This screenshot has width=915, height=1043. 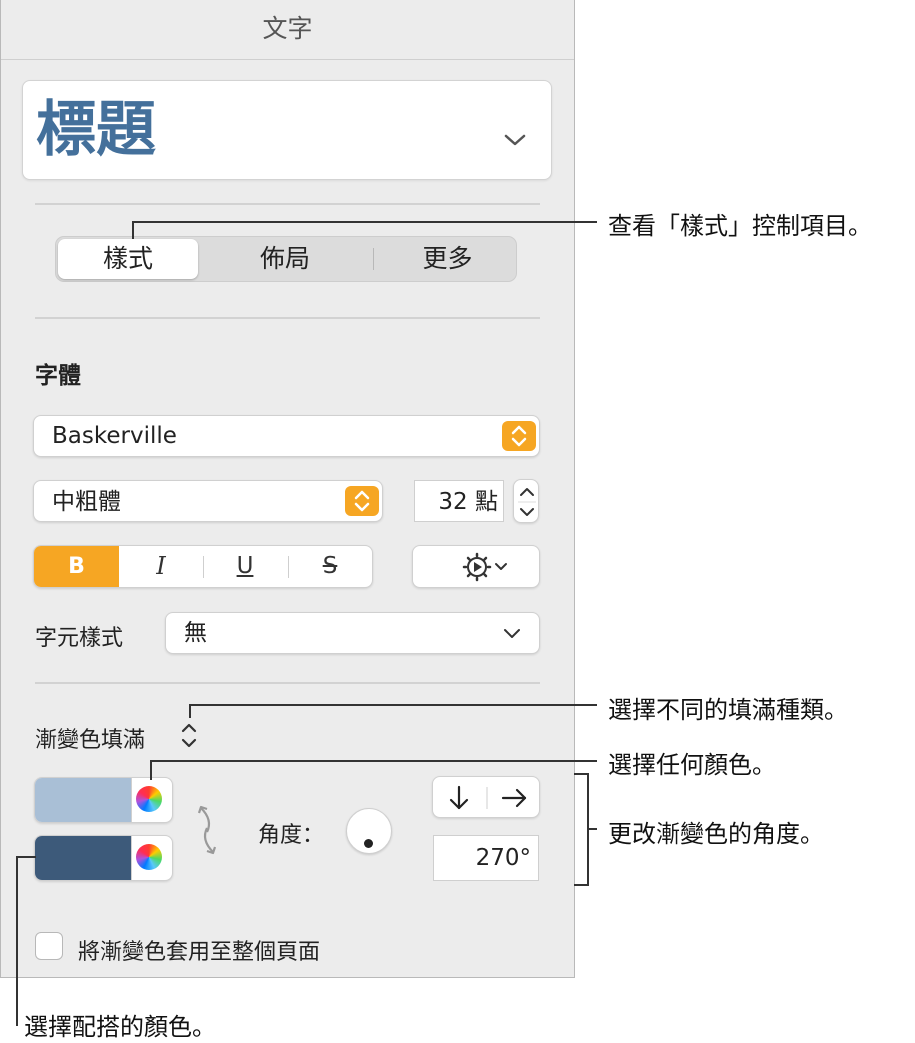 What do you see at coordinates (128, 259) in the screenshot?
I see `tab-style: 樣式` at bounding box center [128, 259].